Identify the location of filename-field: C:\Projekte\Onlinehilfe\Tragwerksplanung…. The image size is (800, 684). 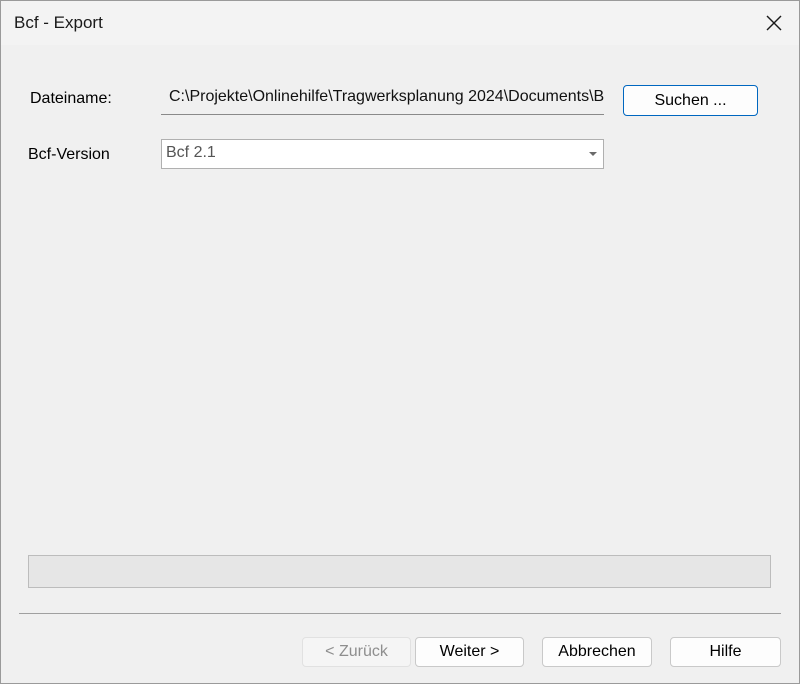
(382, 99).